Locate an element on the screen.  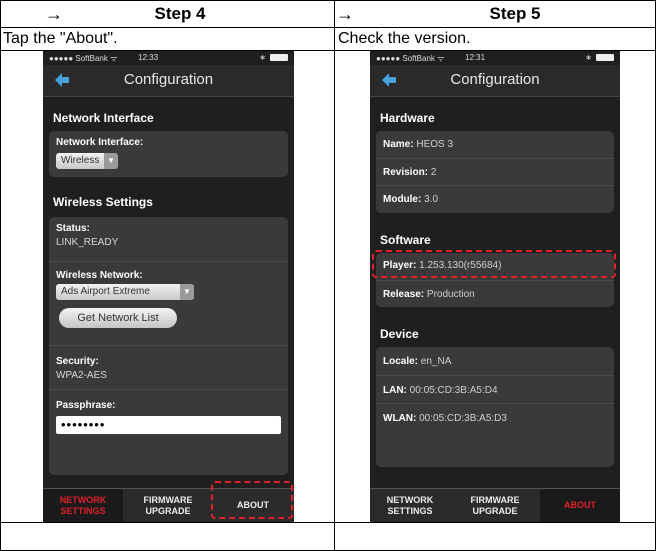
release-label: Release: is located at coordinates (404, 294).